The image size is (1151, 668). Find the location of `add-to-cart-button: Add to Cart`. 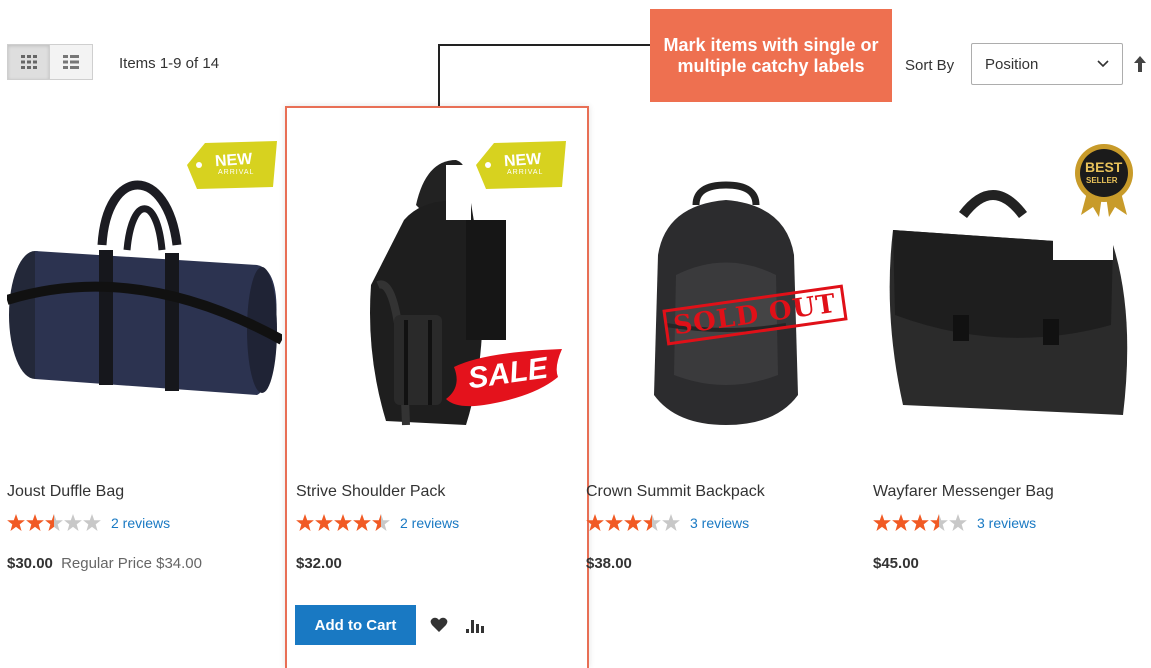

add-to-cart-button: Add to Cart is located at coordinates (355, 625).